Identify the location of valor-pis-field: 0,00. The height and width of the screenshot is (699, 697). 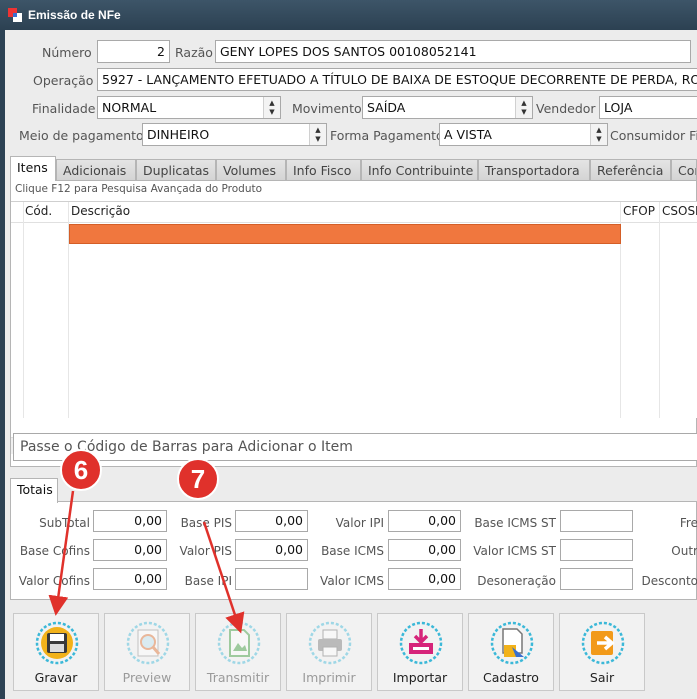
(271, 550).